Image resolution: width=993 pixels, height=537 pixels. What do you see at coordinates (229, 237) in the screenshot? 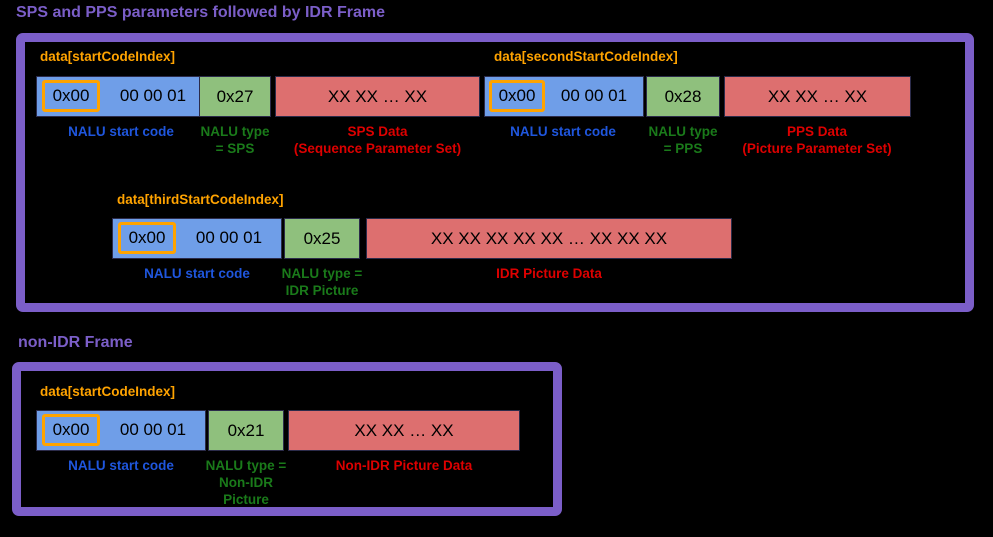
I see `start-code-rest-bytes-idr: 00 00 01` at bounding box center [229, 237].